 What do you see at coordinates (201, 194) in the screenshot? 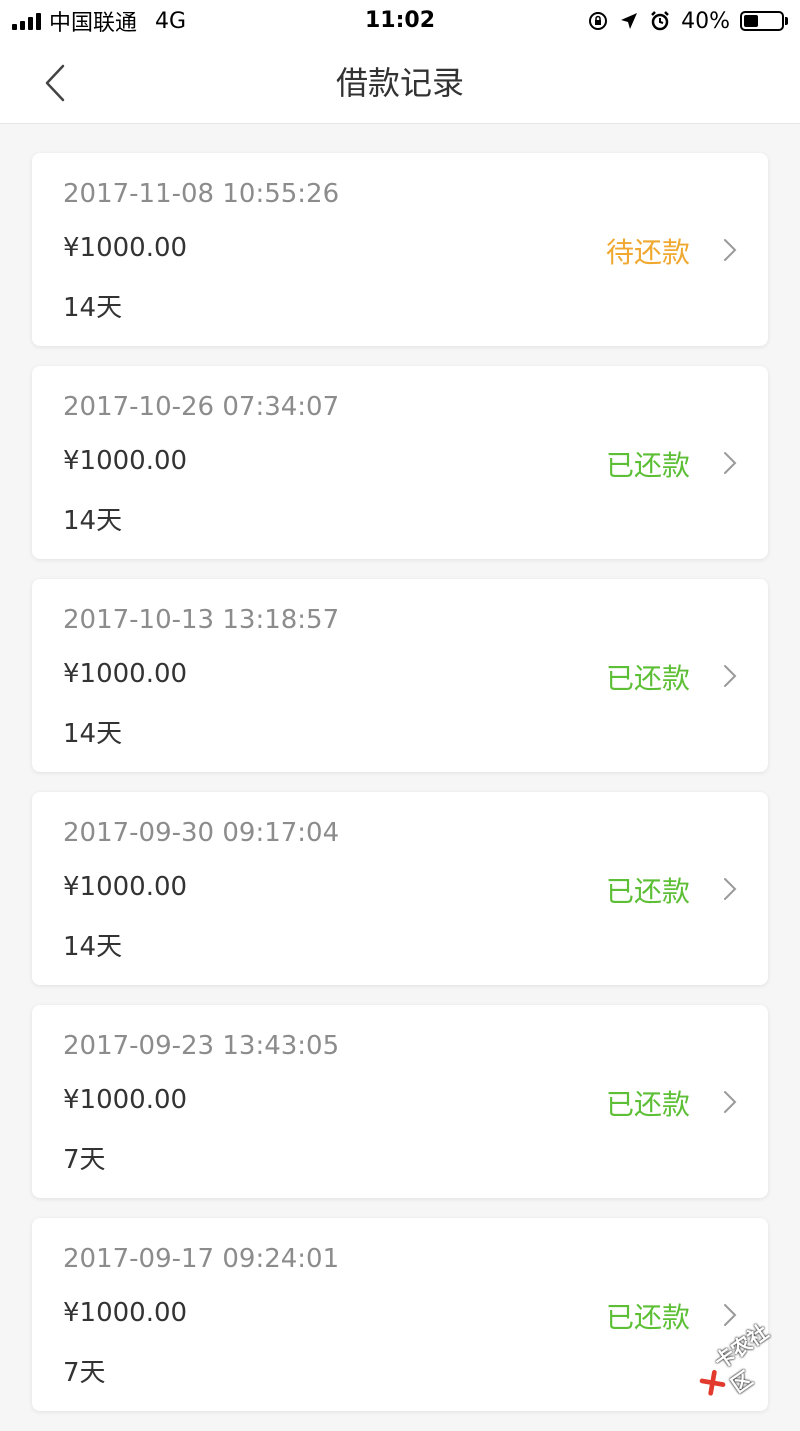
I see `record-date: 2017-11-08 10:55:26` at bounding box center [201, 194].